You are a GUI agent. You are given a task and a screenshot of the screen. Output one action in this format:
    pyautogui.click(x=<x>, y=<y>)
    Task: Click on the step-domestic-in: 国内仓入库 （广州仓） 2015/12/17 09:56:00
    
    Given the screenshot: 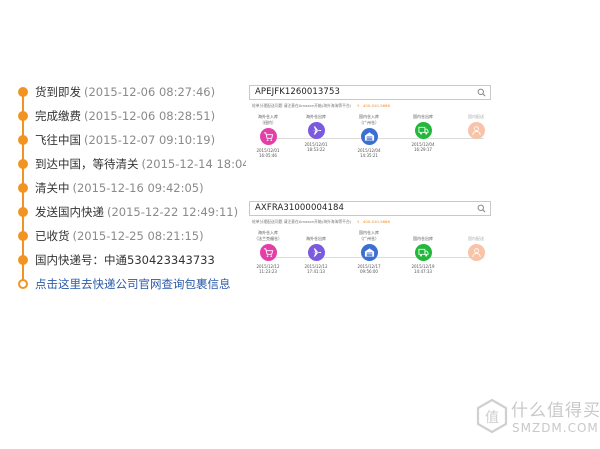 What is the action you would take?
    pyautogui.click(x=369, y=252)
    